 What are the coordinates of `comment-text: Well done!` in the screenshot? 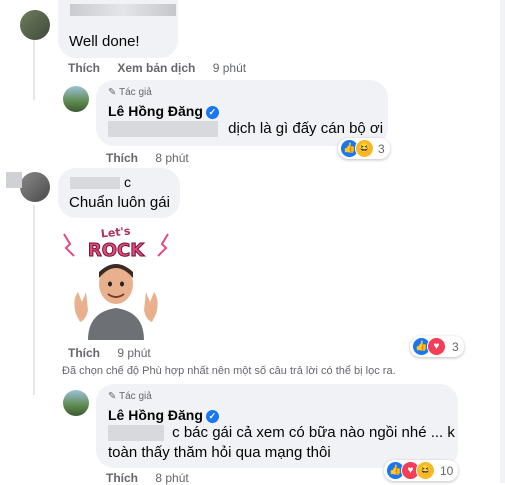 It's located at (104, 41).